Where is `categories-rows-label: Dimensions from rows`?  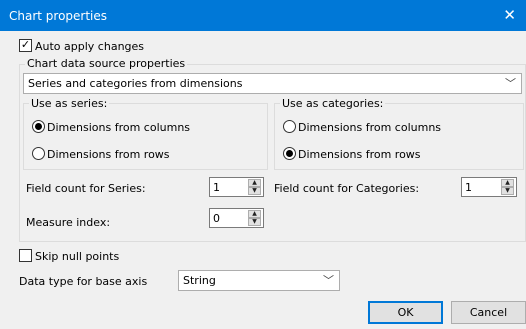 categories-rows-label: Dimensions from rows is located at coordinates (359, 154).